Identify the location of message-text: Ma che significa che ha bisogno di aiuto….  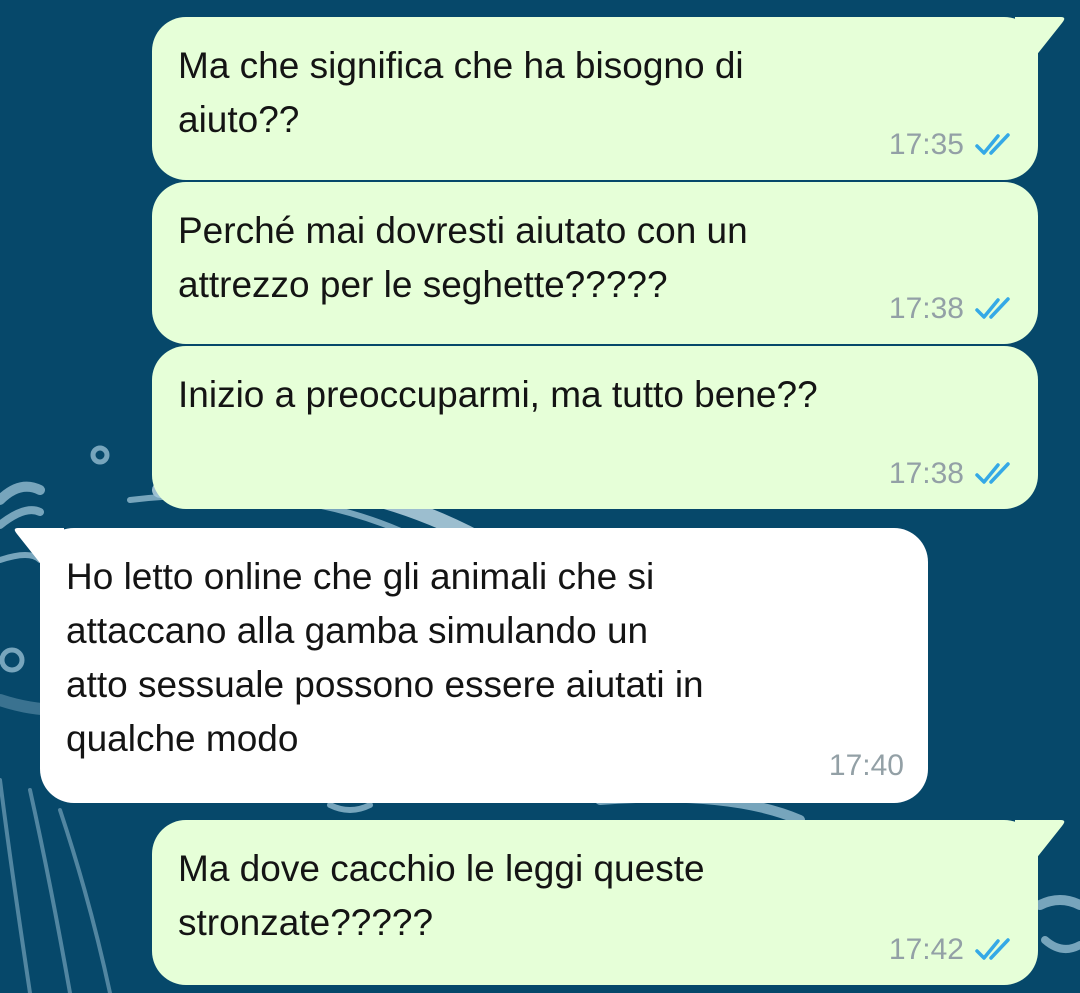
(461, 92).